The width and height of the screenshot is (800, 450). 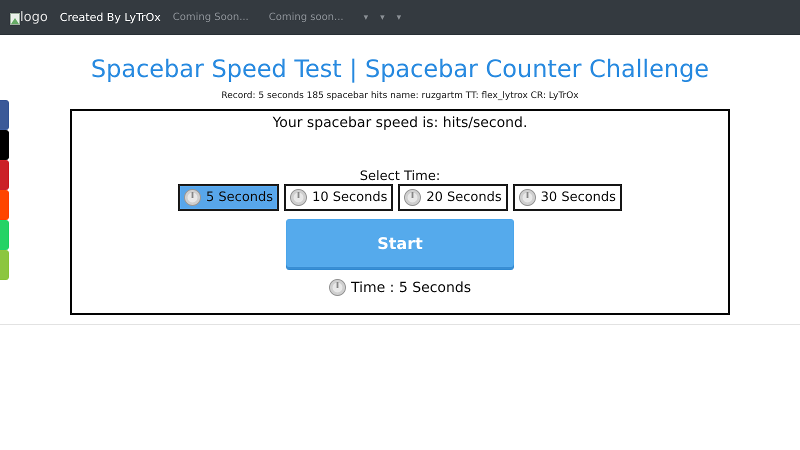 What do you see at coordinates (339, 197) in the screenshot?
I see `time-option: 10 Seconds` at bounding box center [339, 197].